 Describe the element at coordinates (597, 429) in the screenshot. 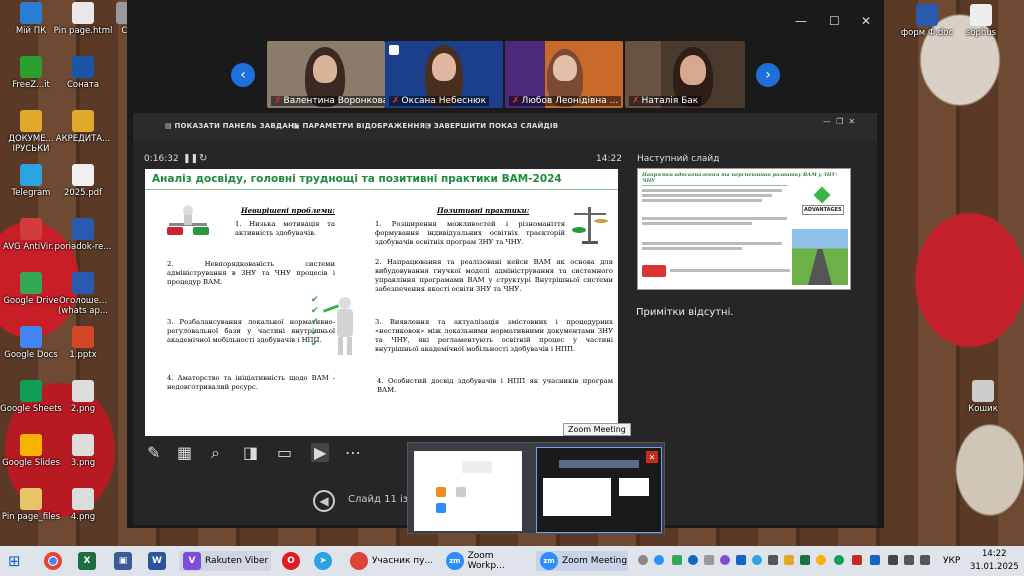

I see `zoom-tooltip: Zoom Meeting` at that location.